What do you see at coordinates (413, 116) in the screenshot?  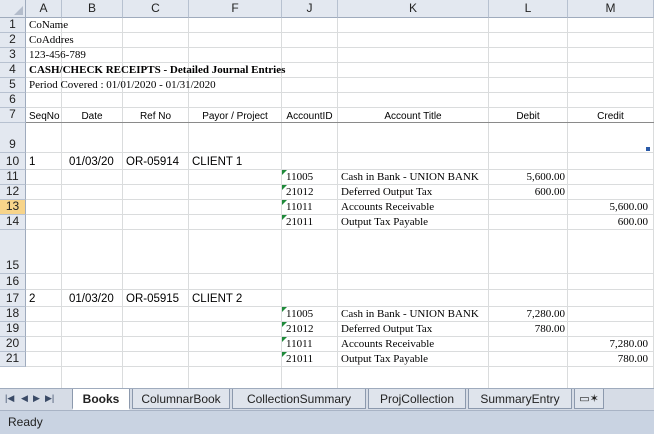 I see `header-account-title: Account Title` at bounding box center [413, 116].